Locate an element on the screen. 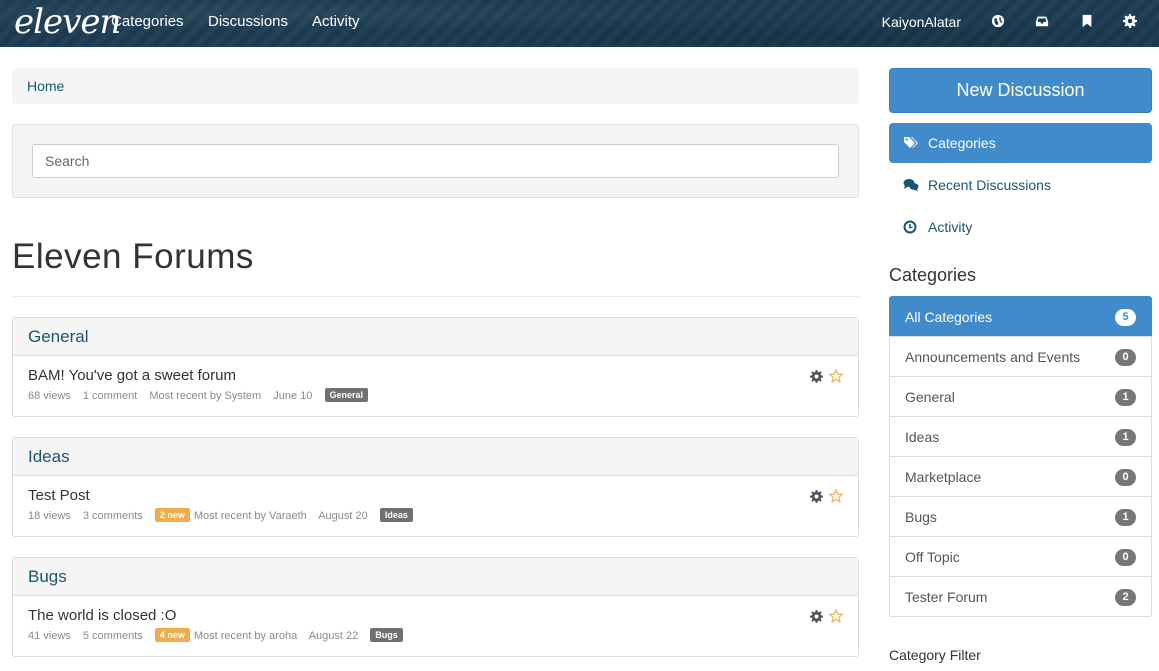  category-name: Announcements and Events is located at coordinates (993, 357).